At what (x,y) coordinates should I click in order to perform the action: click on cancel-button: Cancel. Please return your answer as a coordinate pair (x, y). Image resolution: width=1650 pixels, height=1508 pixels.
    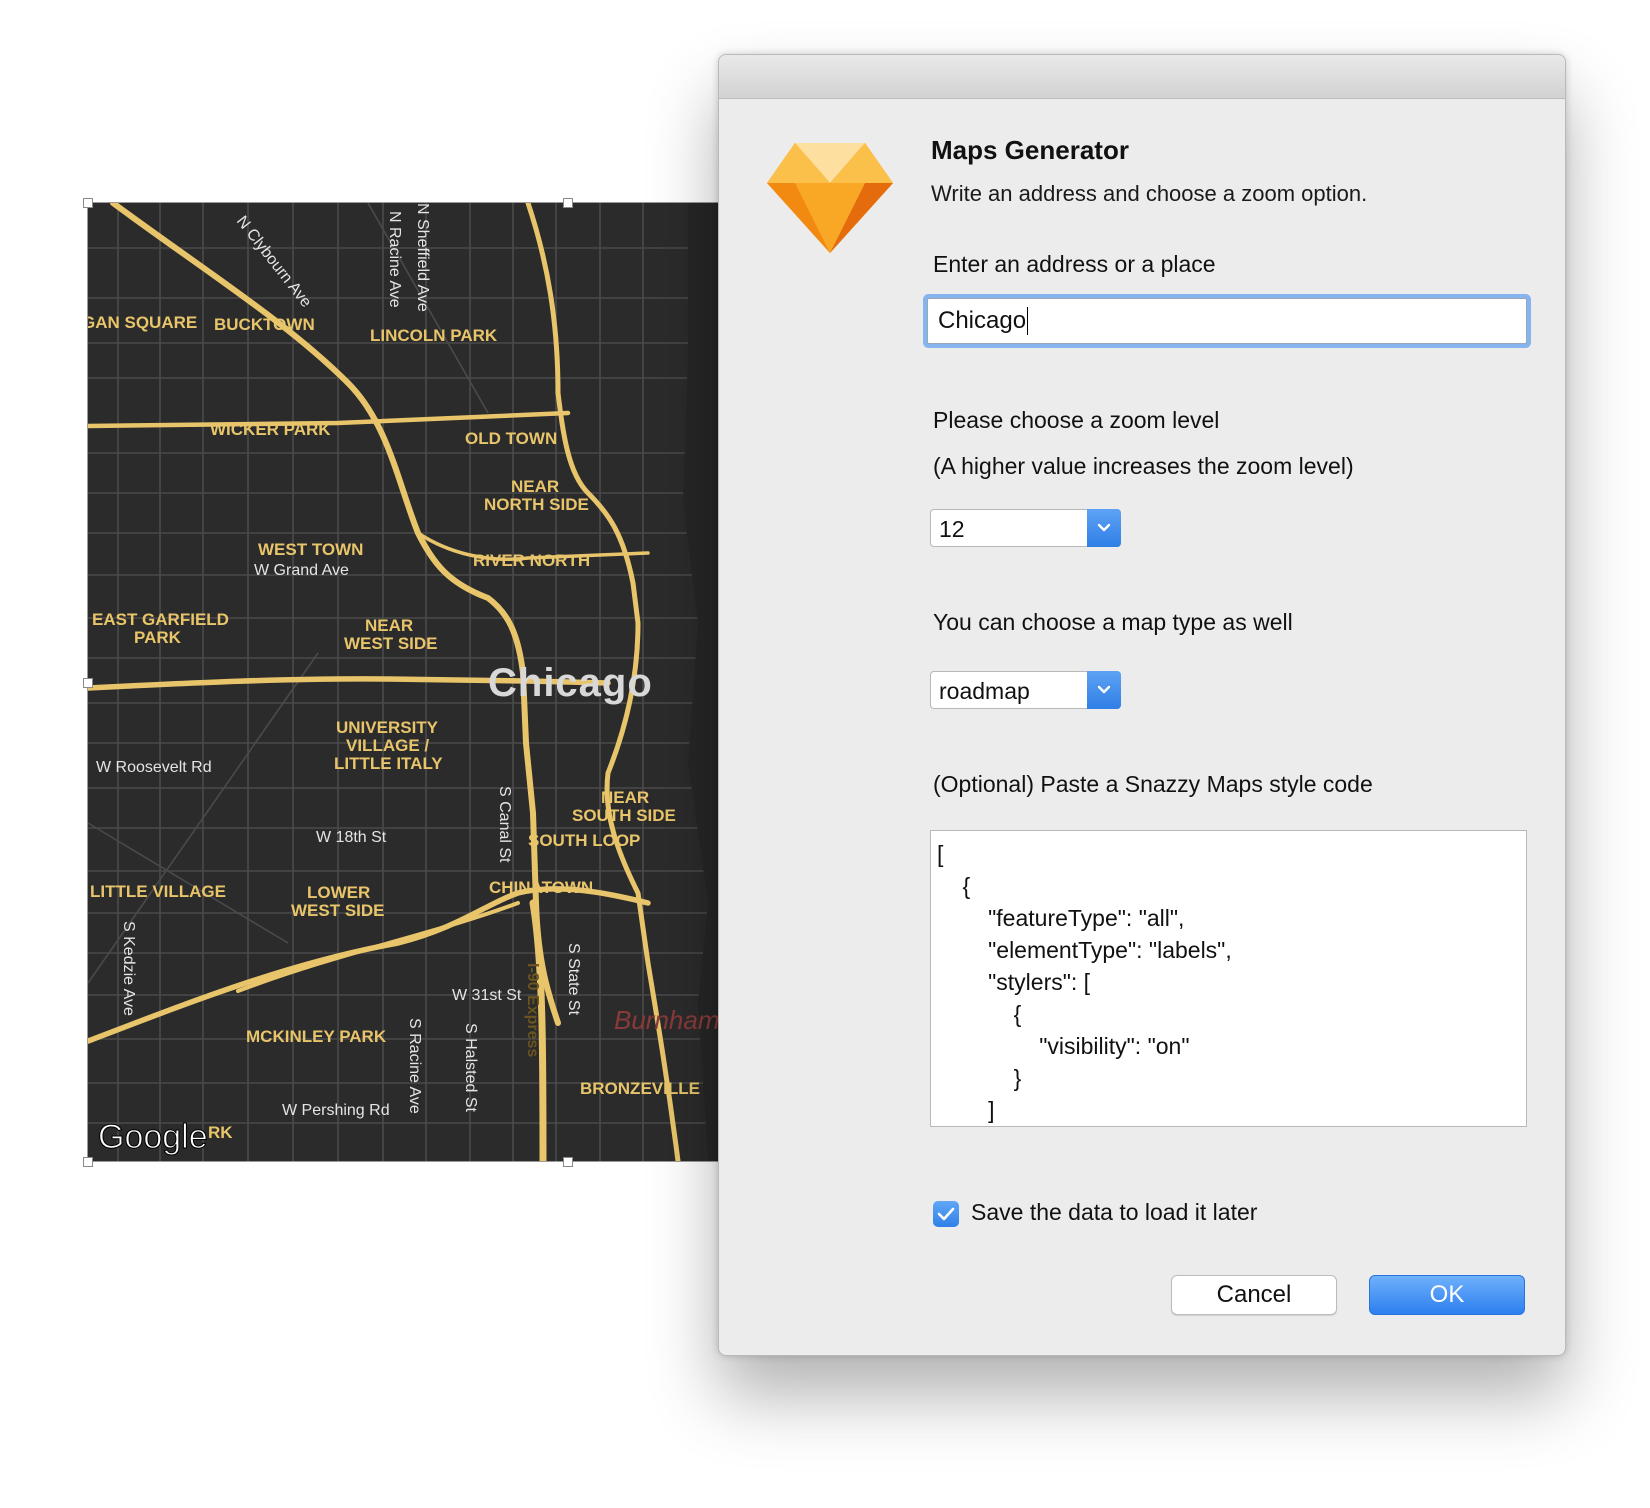
    Looking at the image, I should click on (1254, 1295).